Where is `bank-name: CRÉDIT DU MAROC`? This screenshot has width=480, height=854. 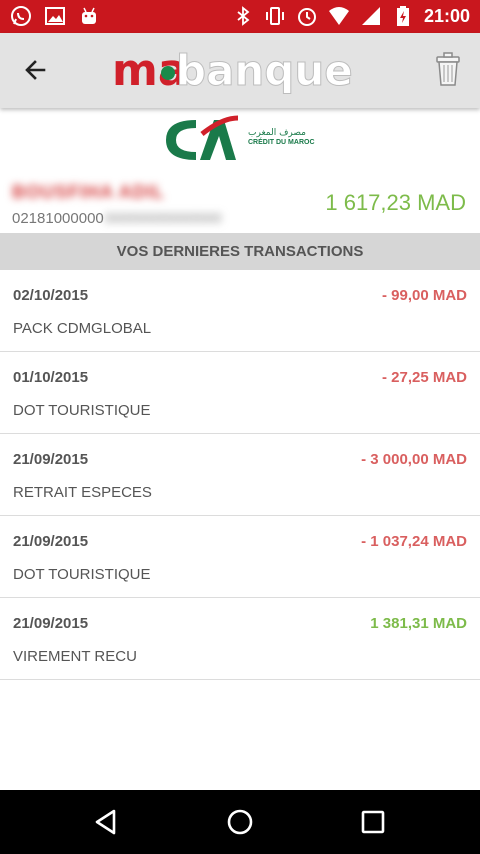 bank-name: CRÉDIT DU MAROC is located at coordinates (281, 142).